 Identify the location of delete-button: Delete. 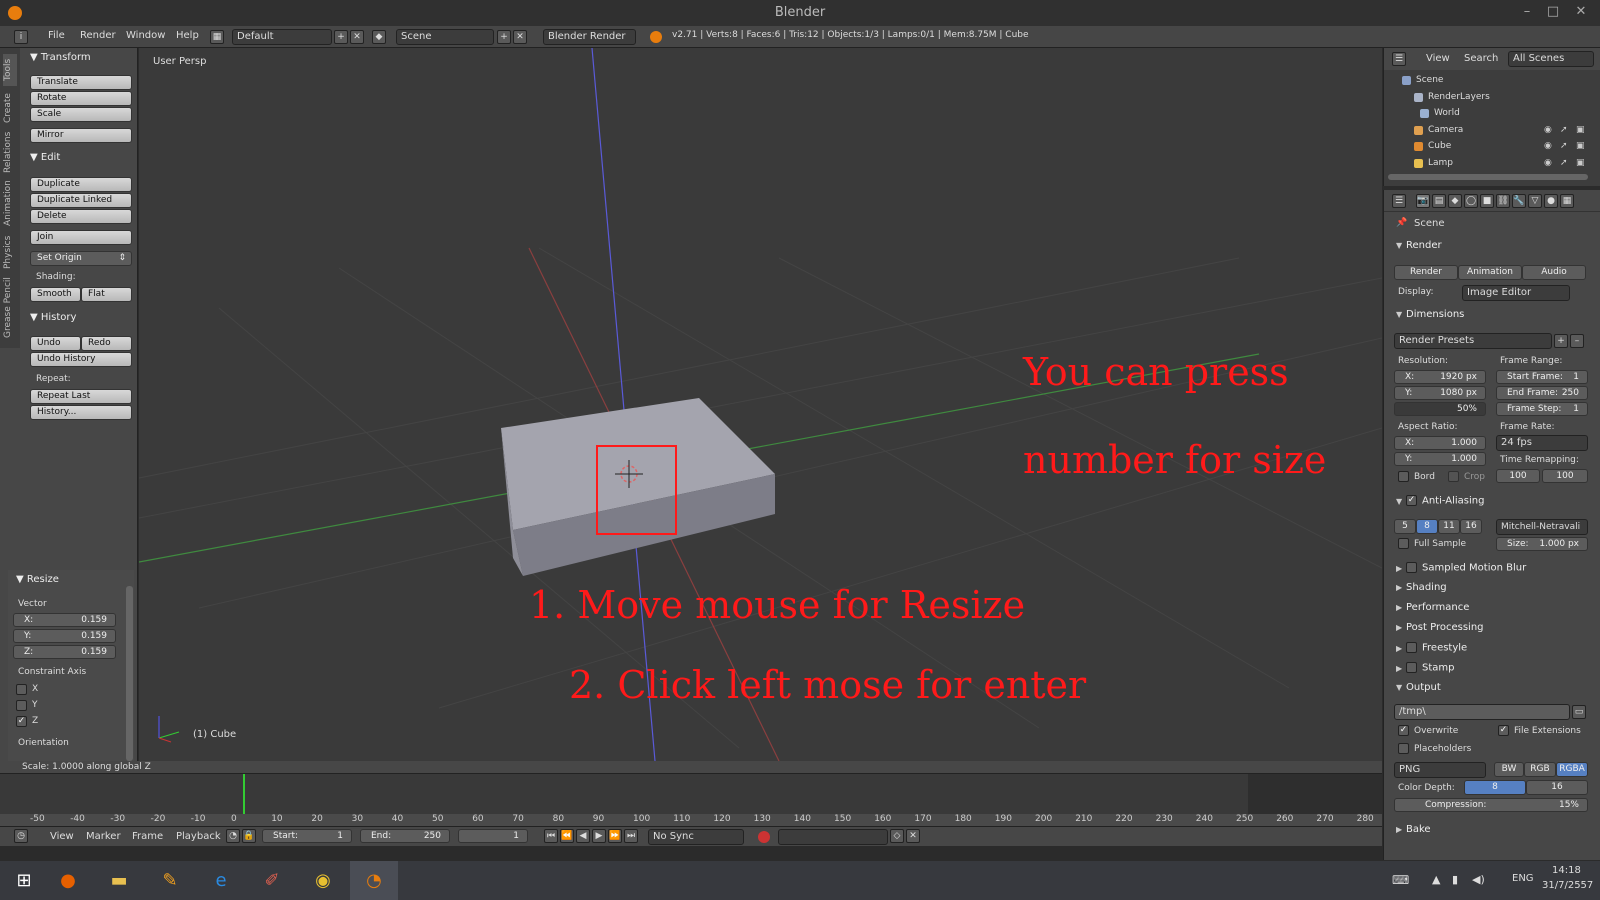
(81, 216).